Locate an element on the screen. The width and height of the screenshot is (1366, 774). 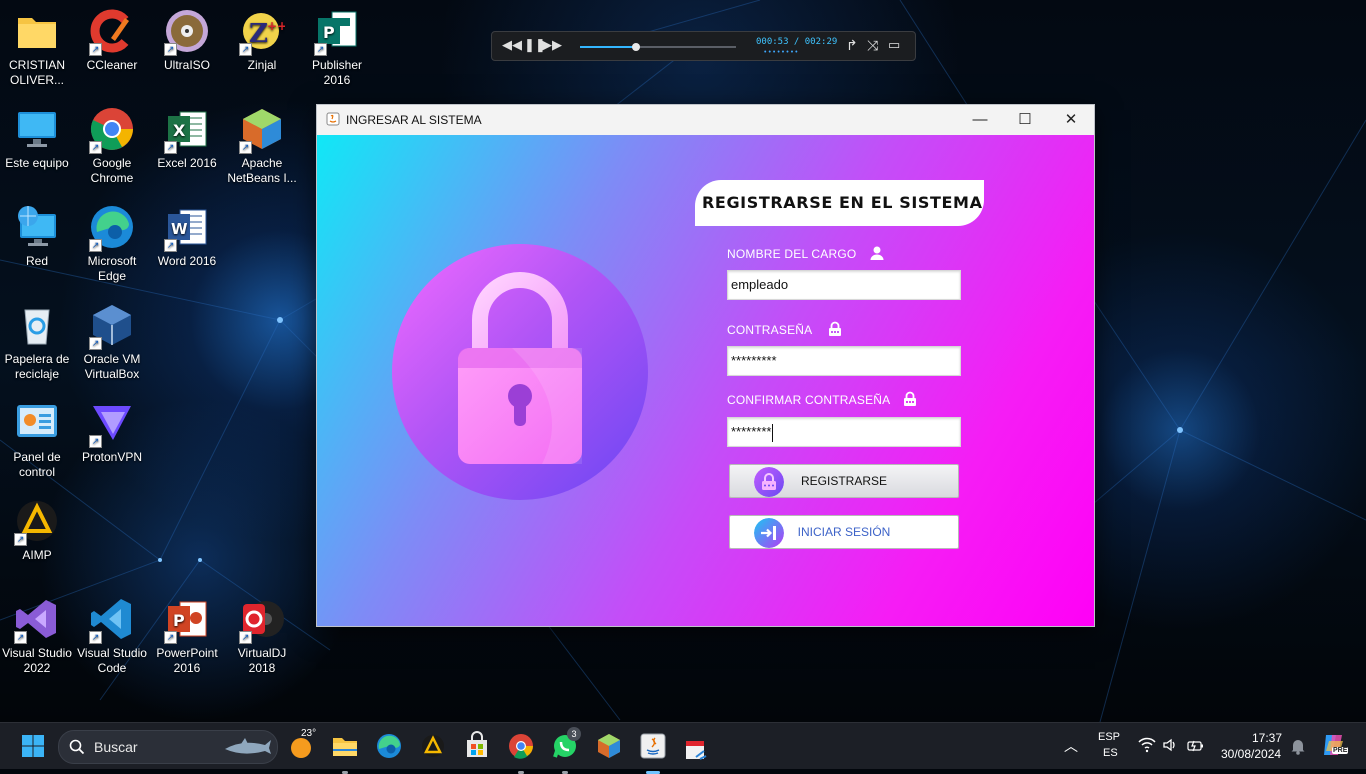
desktop-icon-zinjal: Z ++ ↗ Zinjal is located at coordinates (262, 36).